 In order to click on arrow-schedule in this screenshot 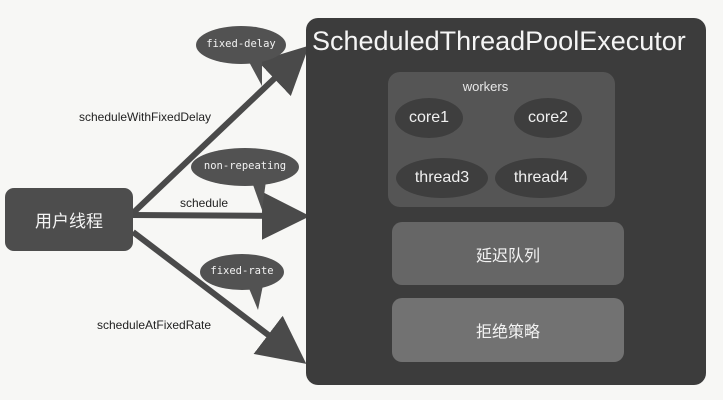, I will do `click(221, 215)`.